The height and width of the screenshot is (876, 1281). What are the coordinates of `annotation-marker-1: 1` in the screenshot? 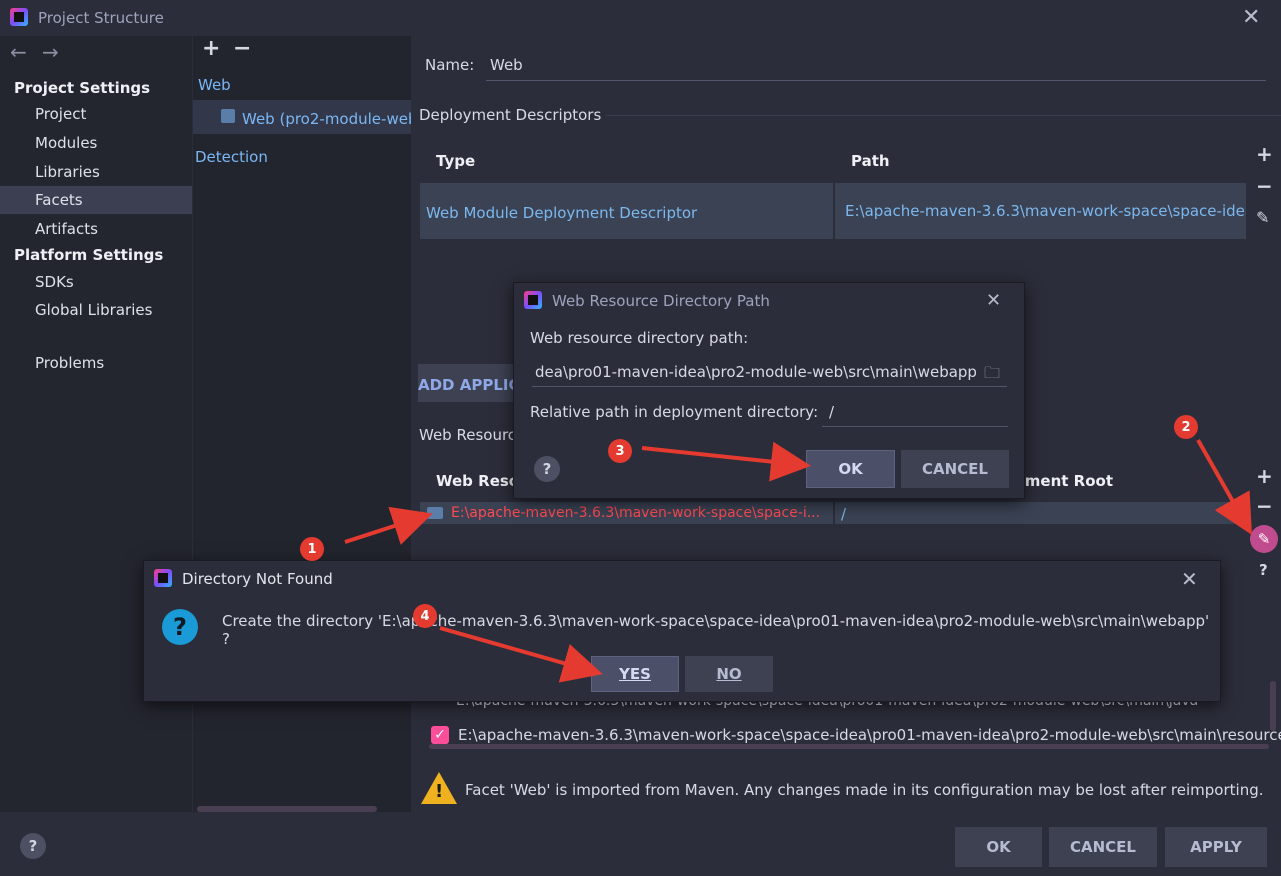 It's located at (312, 549).